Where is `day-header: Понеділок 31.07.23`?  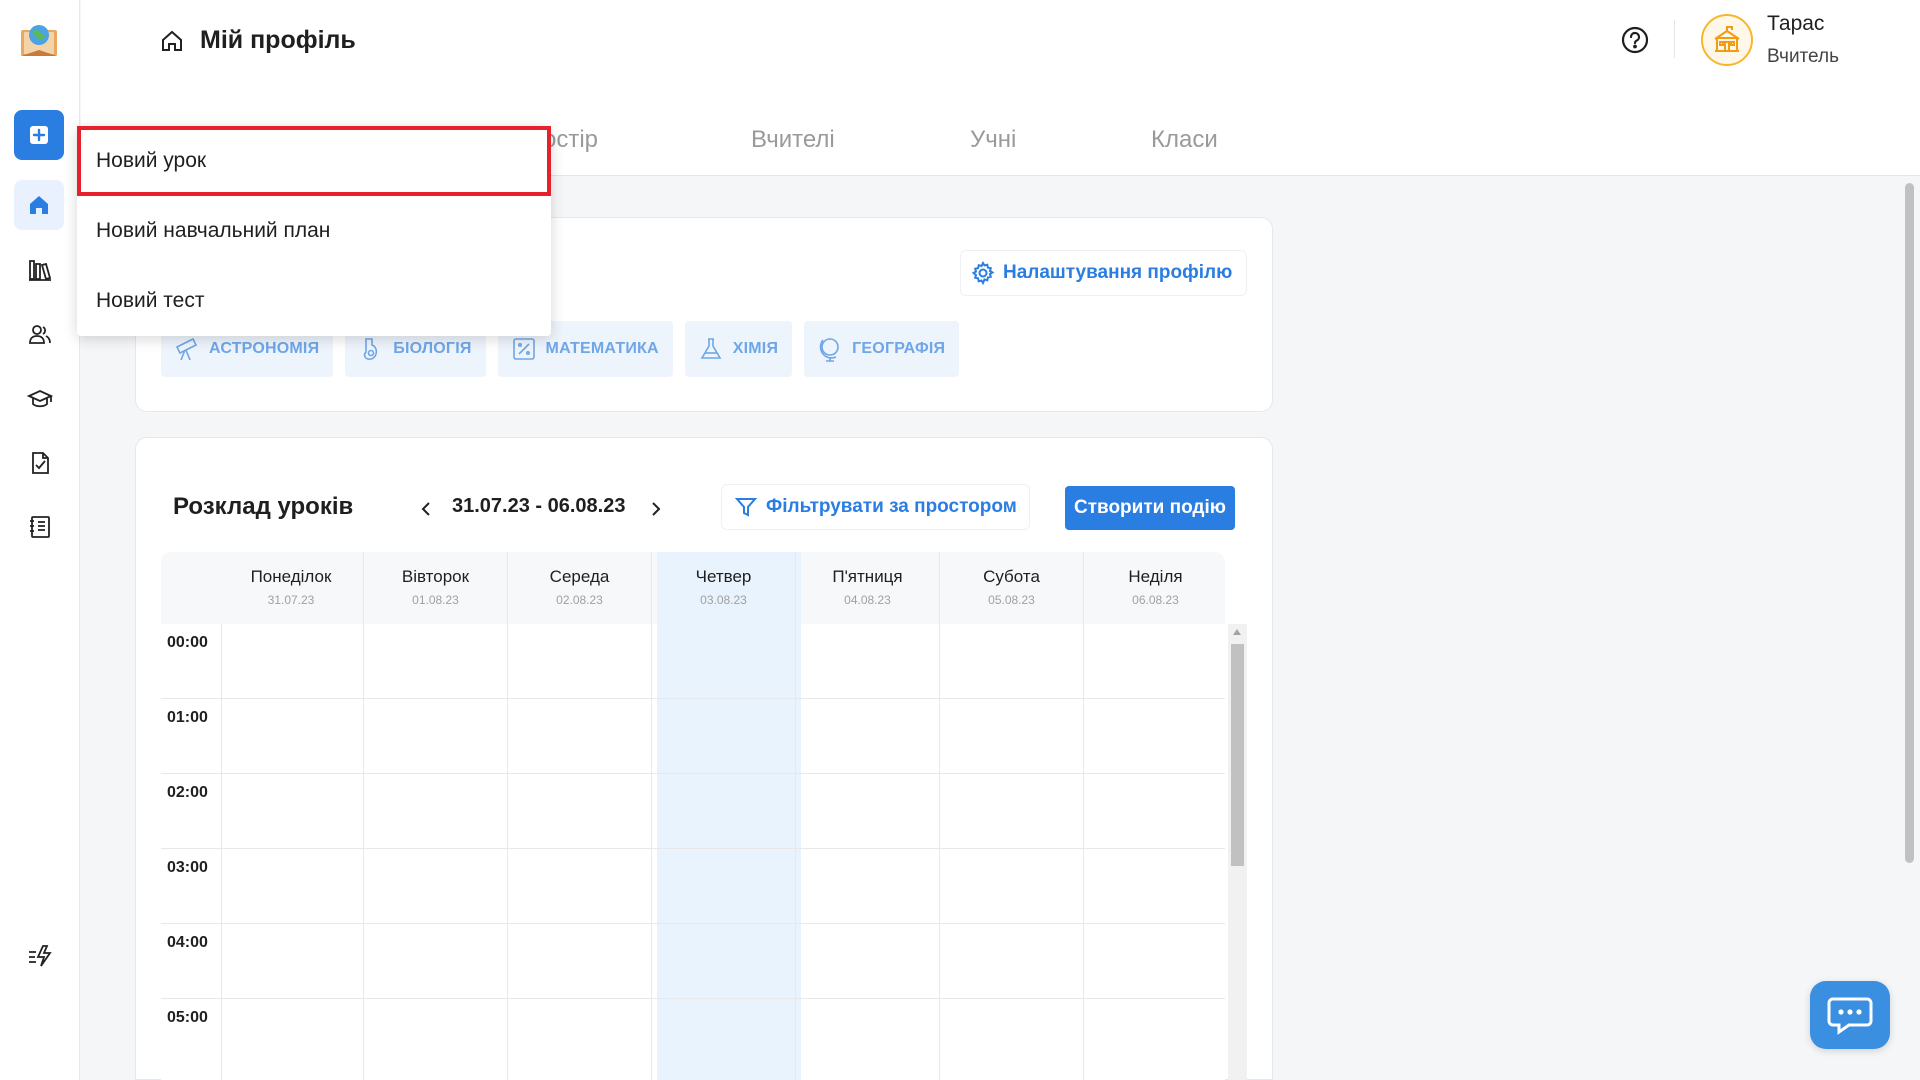 day-header: Понеділок 31.07.23 is located at coordinates (291, 587).